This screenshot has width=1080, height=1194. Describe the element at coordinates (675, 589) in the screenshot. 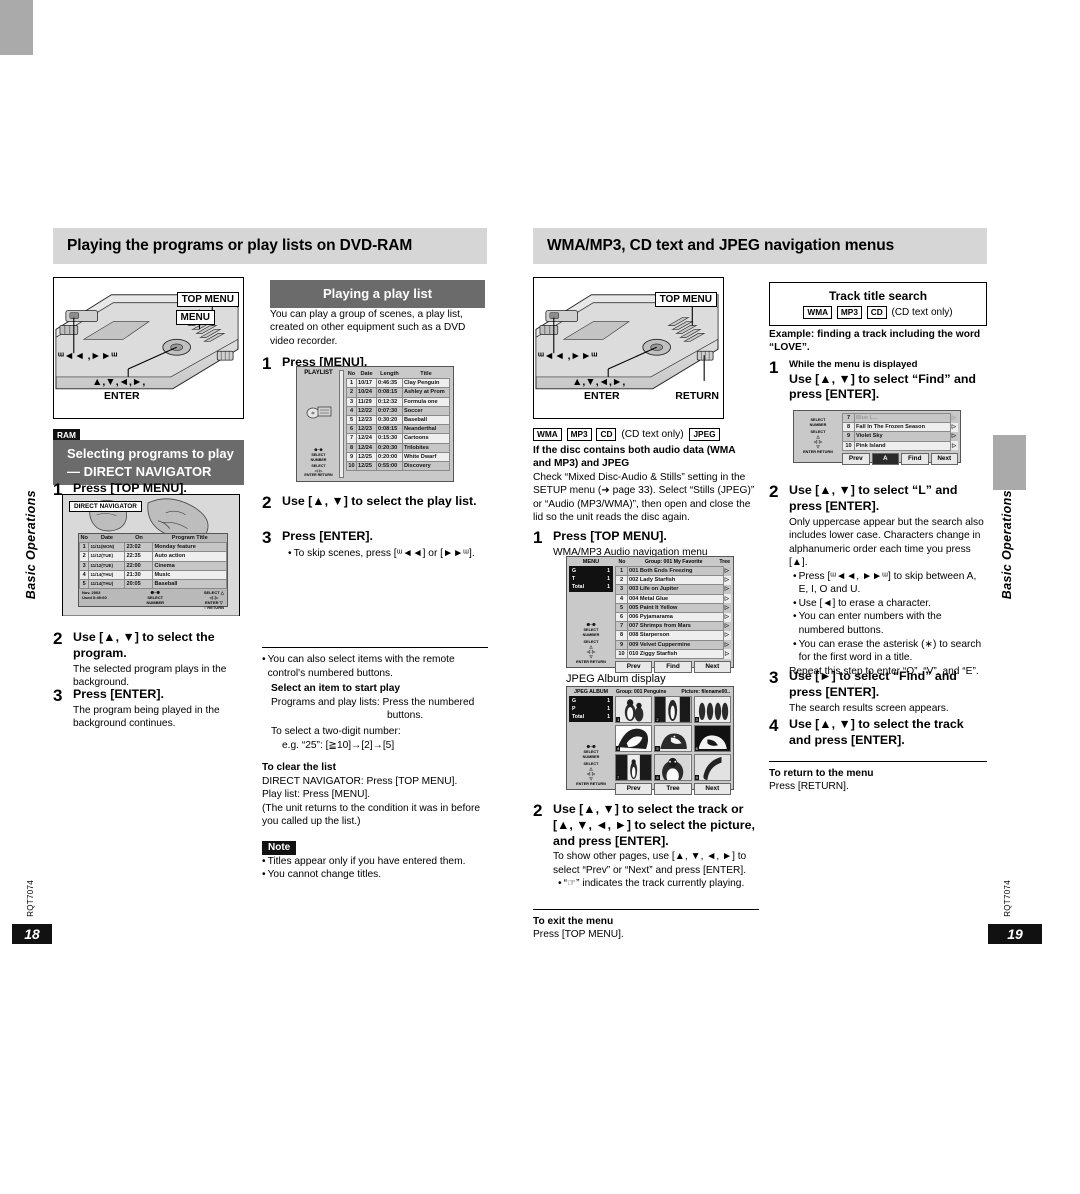

I see `cell-track: 003 Life on Jupiter` at that location.